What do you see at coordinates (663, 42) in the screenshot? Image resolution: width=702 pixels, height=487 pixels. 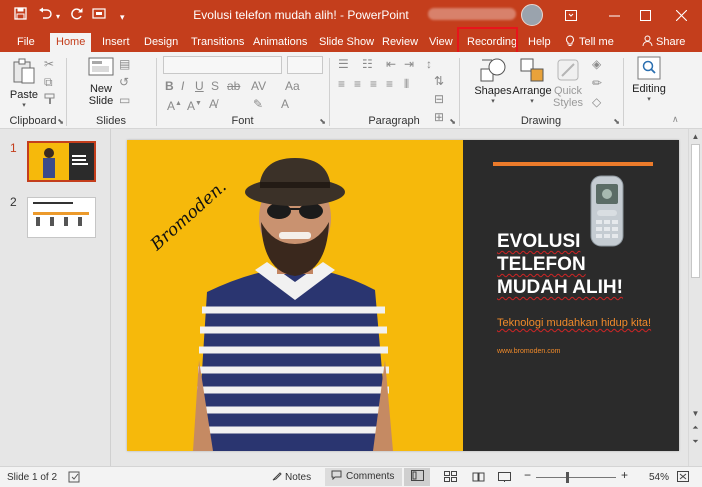 I see `share-button: Share` at bounding box center [663, 42].